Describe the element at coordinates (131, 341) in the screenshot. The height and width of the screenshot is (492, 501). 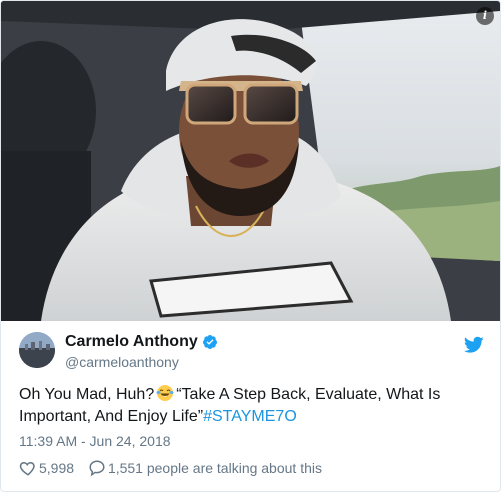
I see `display-name: Carmelo Anthony` at that location.